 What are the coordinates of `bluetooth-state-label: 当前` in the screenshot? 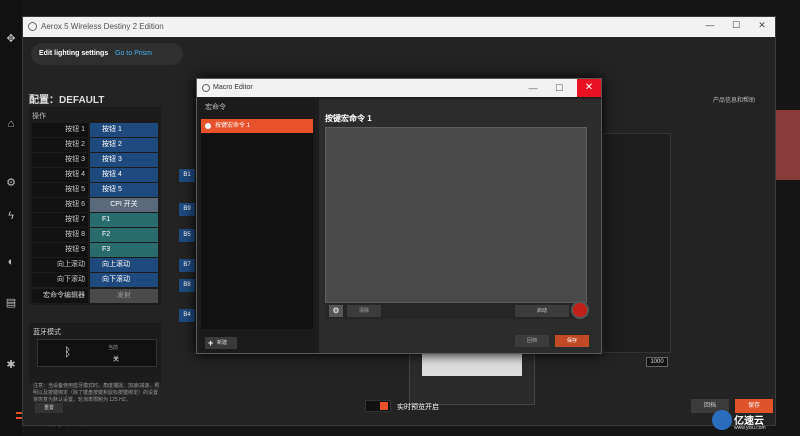 It's located at (113, 348).